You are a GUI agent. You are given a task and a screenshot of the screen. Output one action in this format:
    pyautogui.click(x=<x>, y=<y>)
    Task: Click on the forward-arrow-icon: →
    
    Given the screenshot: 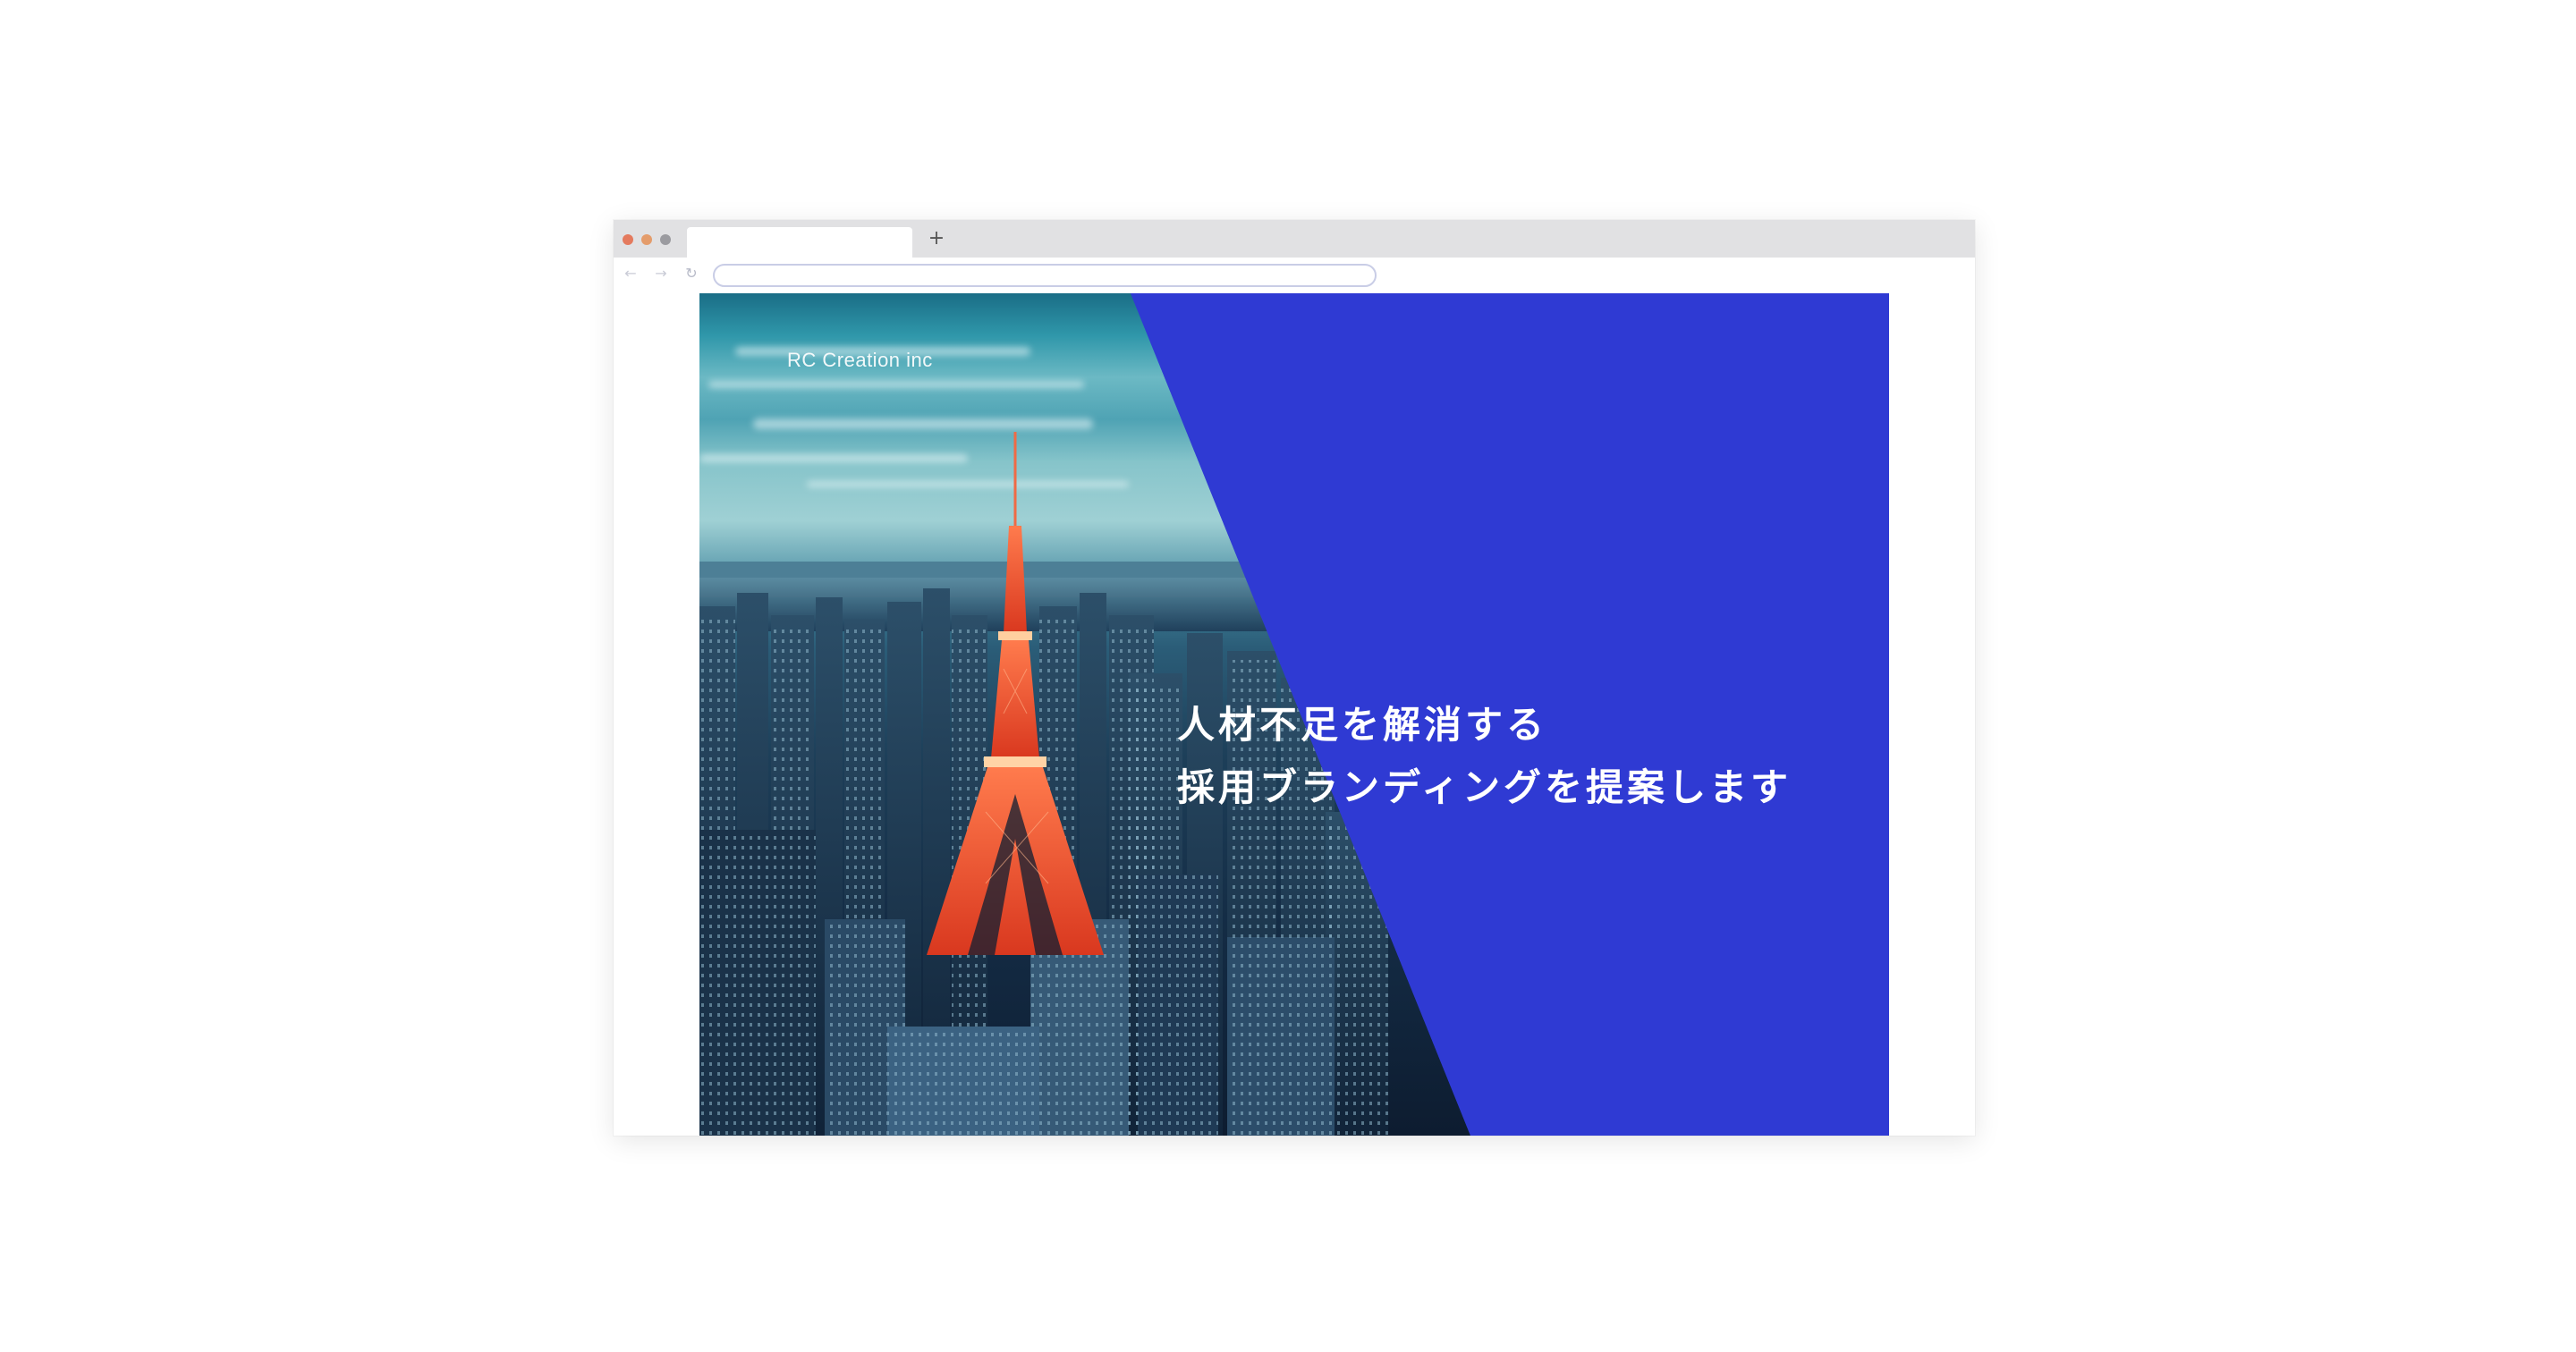 What is the action you would take?
    pyautogui.click(x=661, y=273)
    